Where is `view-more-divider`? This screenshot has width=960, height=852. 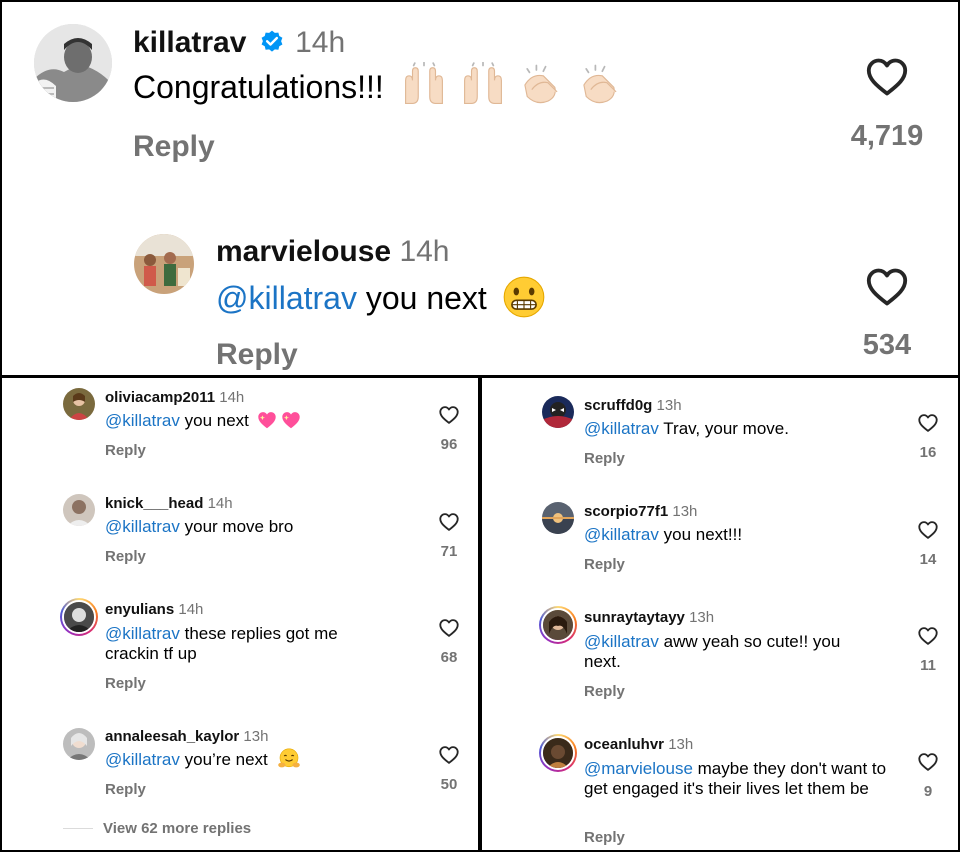
view-more-divider is located at coordinates (78, 828).